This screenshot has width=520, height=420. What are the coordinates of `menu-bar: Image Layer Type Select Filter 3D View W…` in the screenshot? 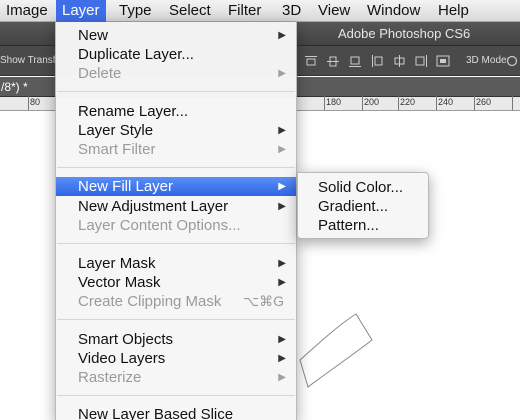 It's located at (260, 11).